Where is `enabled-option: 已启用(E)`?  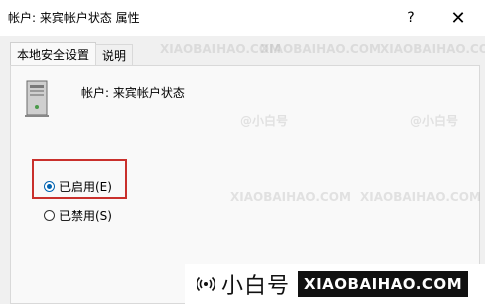
enabled-option: 已启用(E) is located at coordinates (78, 186).